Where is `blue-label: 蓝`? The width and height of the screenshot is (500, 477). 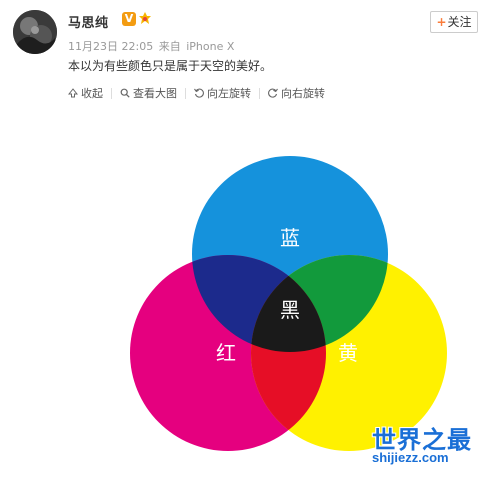
blue-label: 蓝 is located at coordinates (290, 238).